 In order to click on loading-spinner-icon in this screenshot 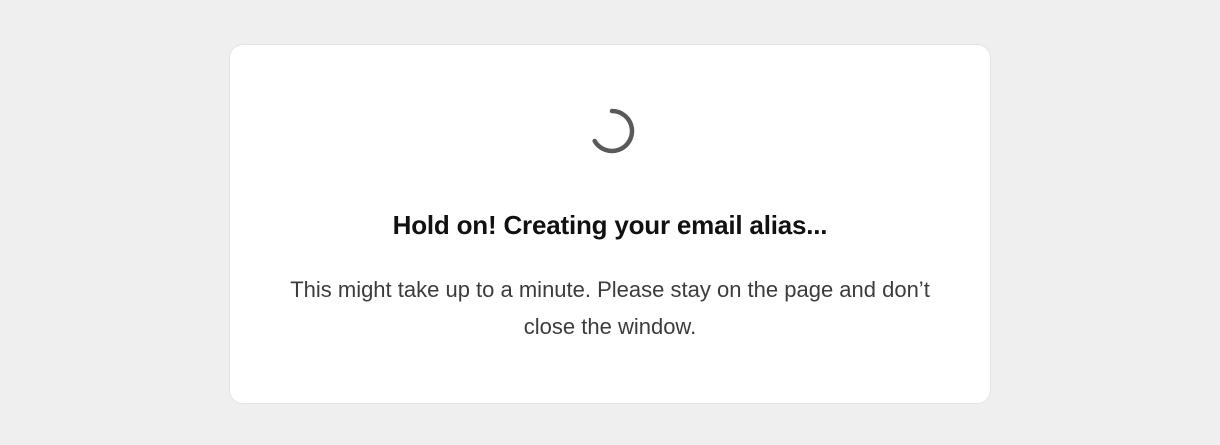, I will do `click(612, 131)`.